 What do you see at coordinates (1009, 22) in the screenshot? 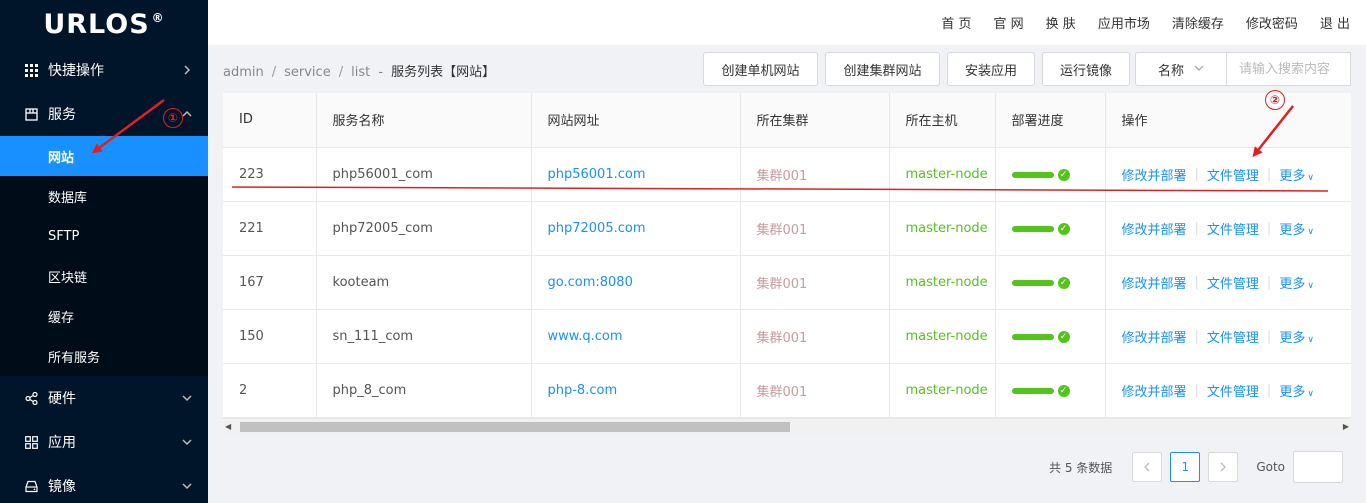
I see `nav-official-site: 官 网` at bounding box center [1009, 22].